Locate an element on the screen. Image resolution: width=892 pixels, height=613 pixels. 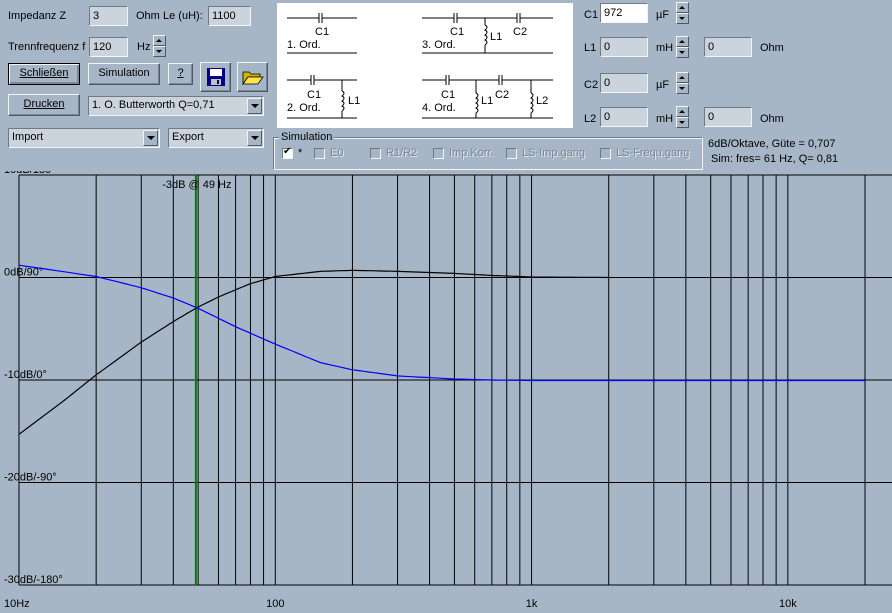
info-line-2: Sim: fres= 61 Hz, Q= 0,81 is located at coordinates (775, 159).